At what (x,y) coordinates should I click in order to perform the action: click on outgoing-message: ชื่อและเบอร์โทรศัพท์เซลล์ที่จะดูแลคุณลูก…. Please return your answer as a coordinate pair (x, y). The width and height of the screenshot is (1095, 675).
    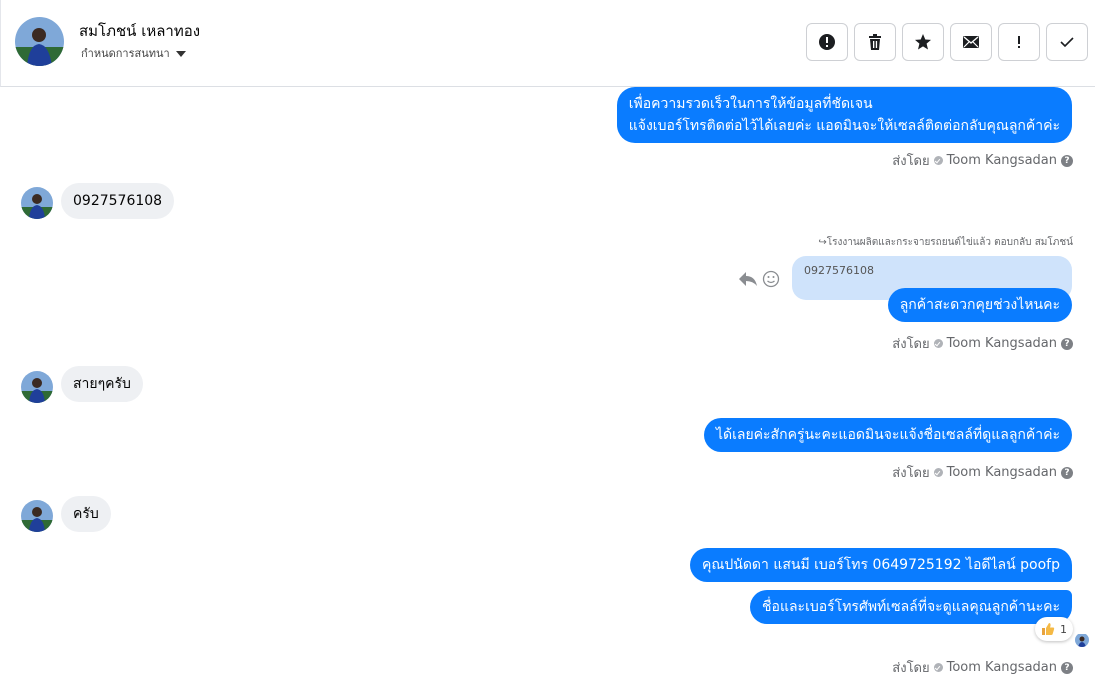
    Looking at the image, I should click on (911, 607).